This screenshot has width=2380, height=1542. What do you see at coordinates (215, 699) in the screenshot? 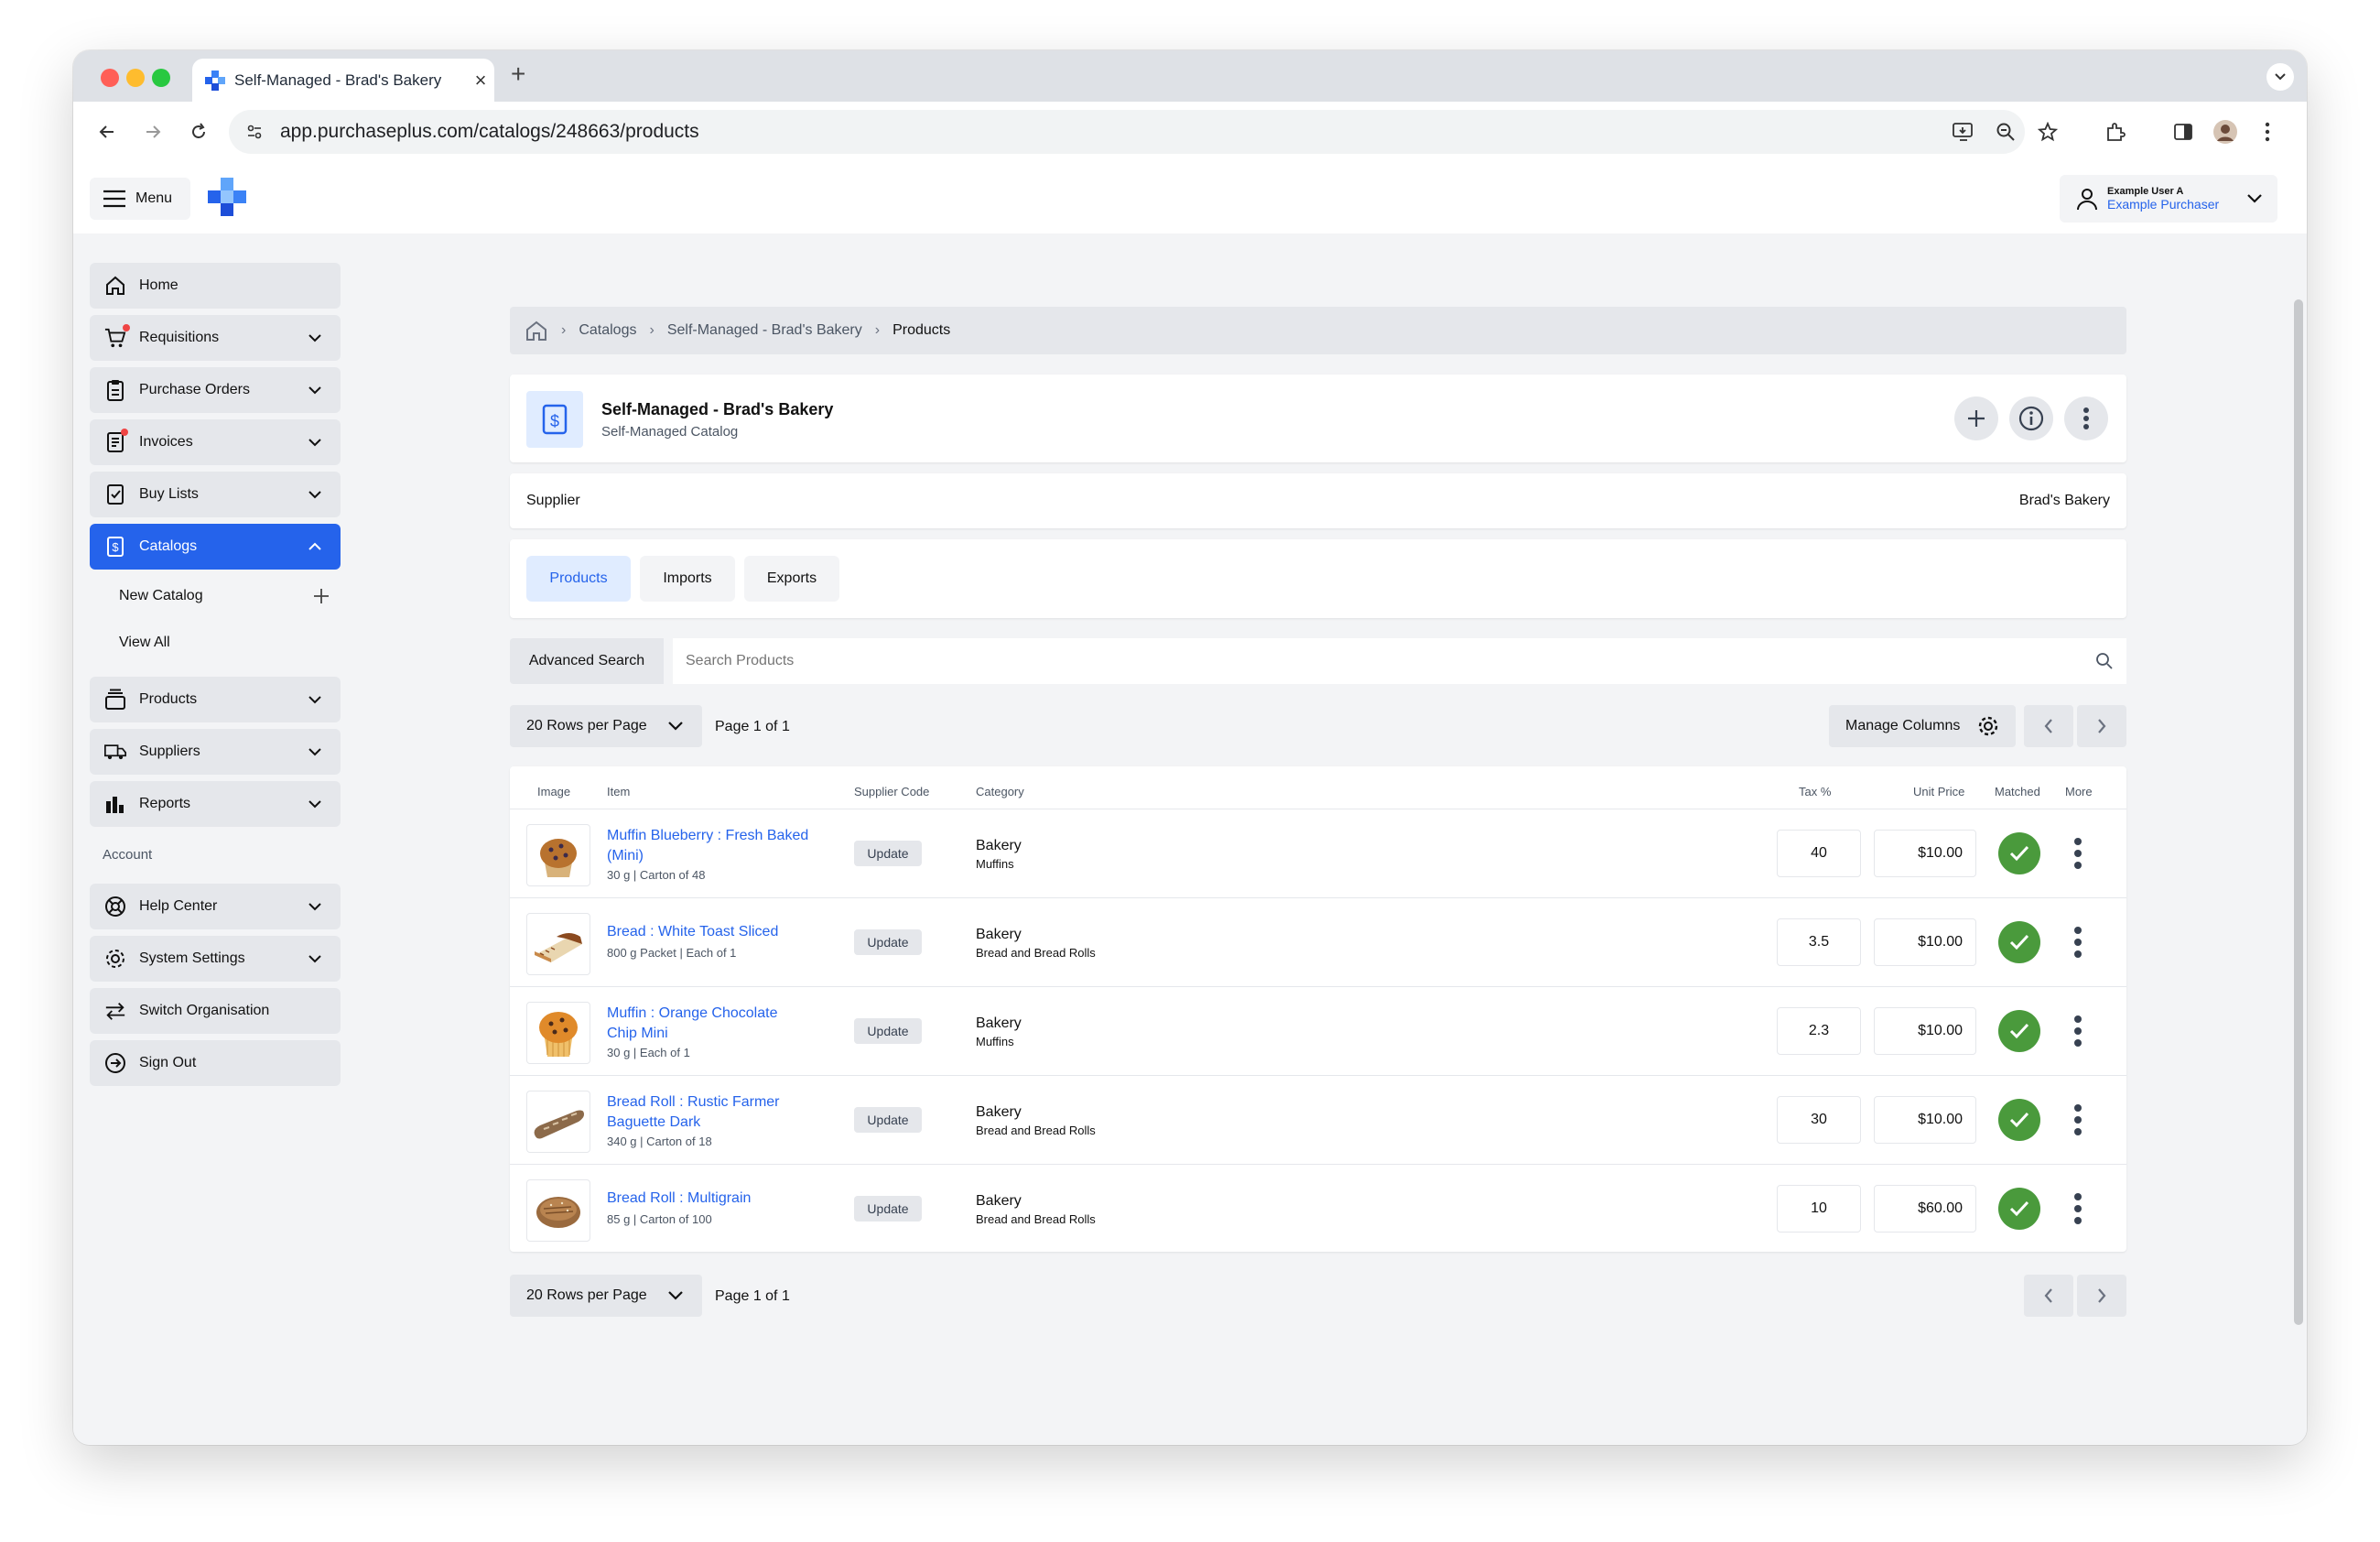
I see `sidebar-item-products: Products` at bounding box center [215, 699].